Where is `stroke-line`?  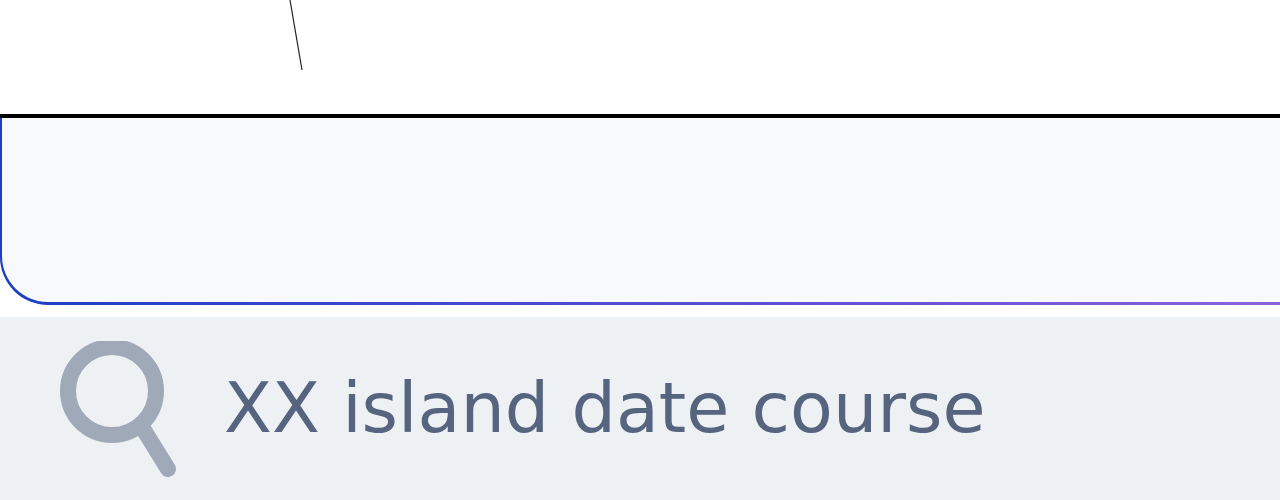
stroke-line is located at coordinates (296, 35).